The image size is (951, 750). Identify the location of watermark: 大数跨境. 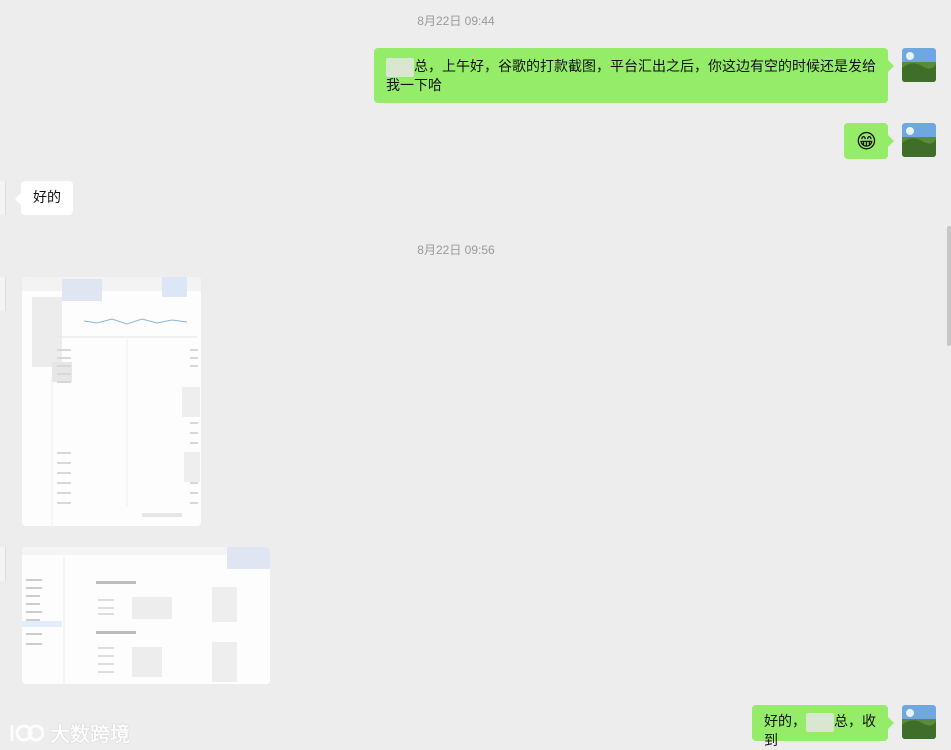
(69, 732).